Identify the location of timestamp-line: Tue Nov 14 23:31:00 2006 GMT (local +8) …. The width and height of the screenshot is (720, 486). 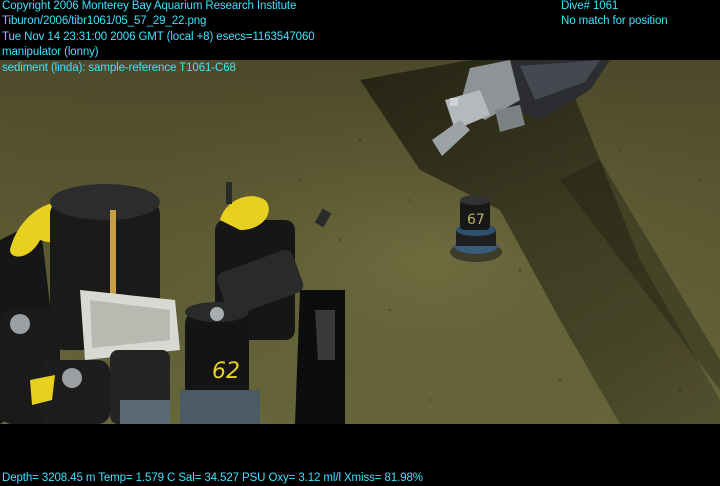
(158, 36).